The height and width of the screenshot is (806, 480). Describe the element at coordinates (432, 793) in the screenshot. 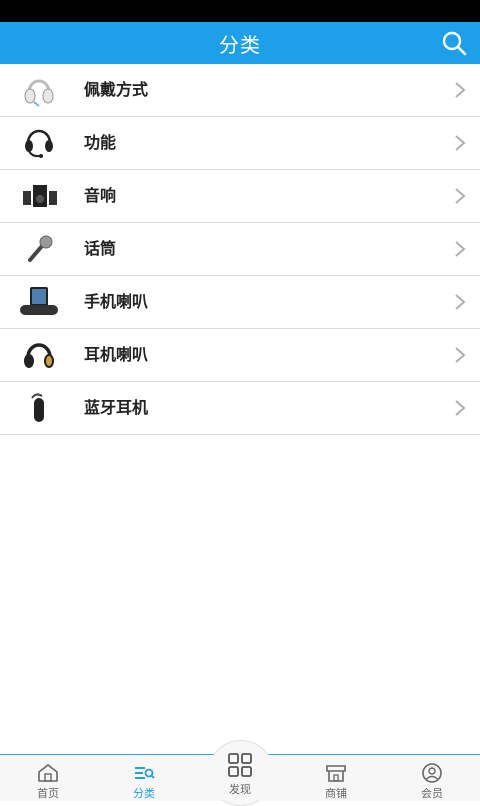

I see `tab-label: 会员` at that location.